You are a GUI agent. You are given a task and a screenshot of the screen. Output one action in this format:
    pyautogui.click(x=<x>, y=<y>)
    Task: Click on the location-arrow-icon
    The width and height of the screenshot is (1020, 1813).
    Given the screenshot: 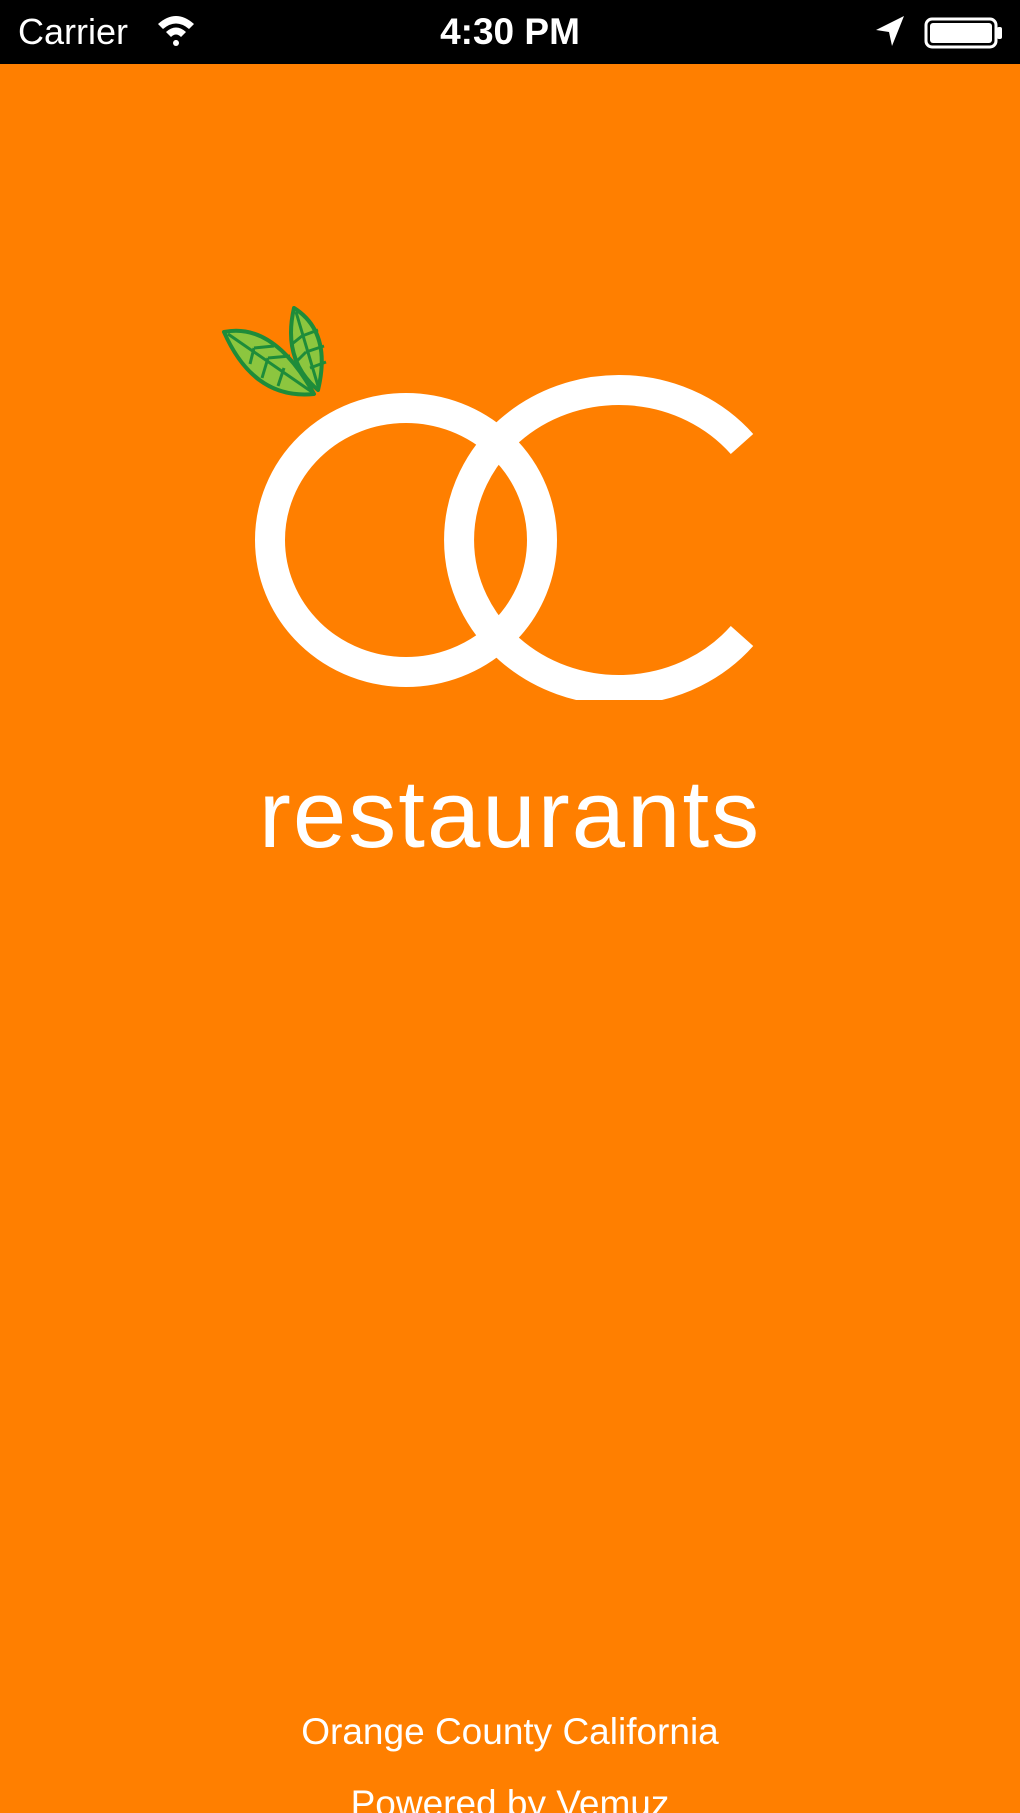 What is the action you would take?
    pyautogui.click(x=890, y=31)
    